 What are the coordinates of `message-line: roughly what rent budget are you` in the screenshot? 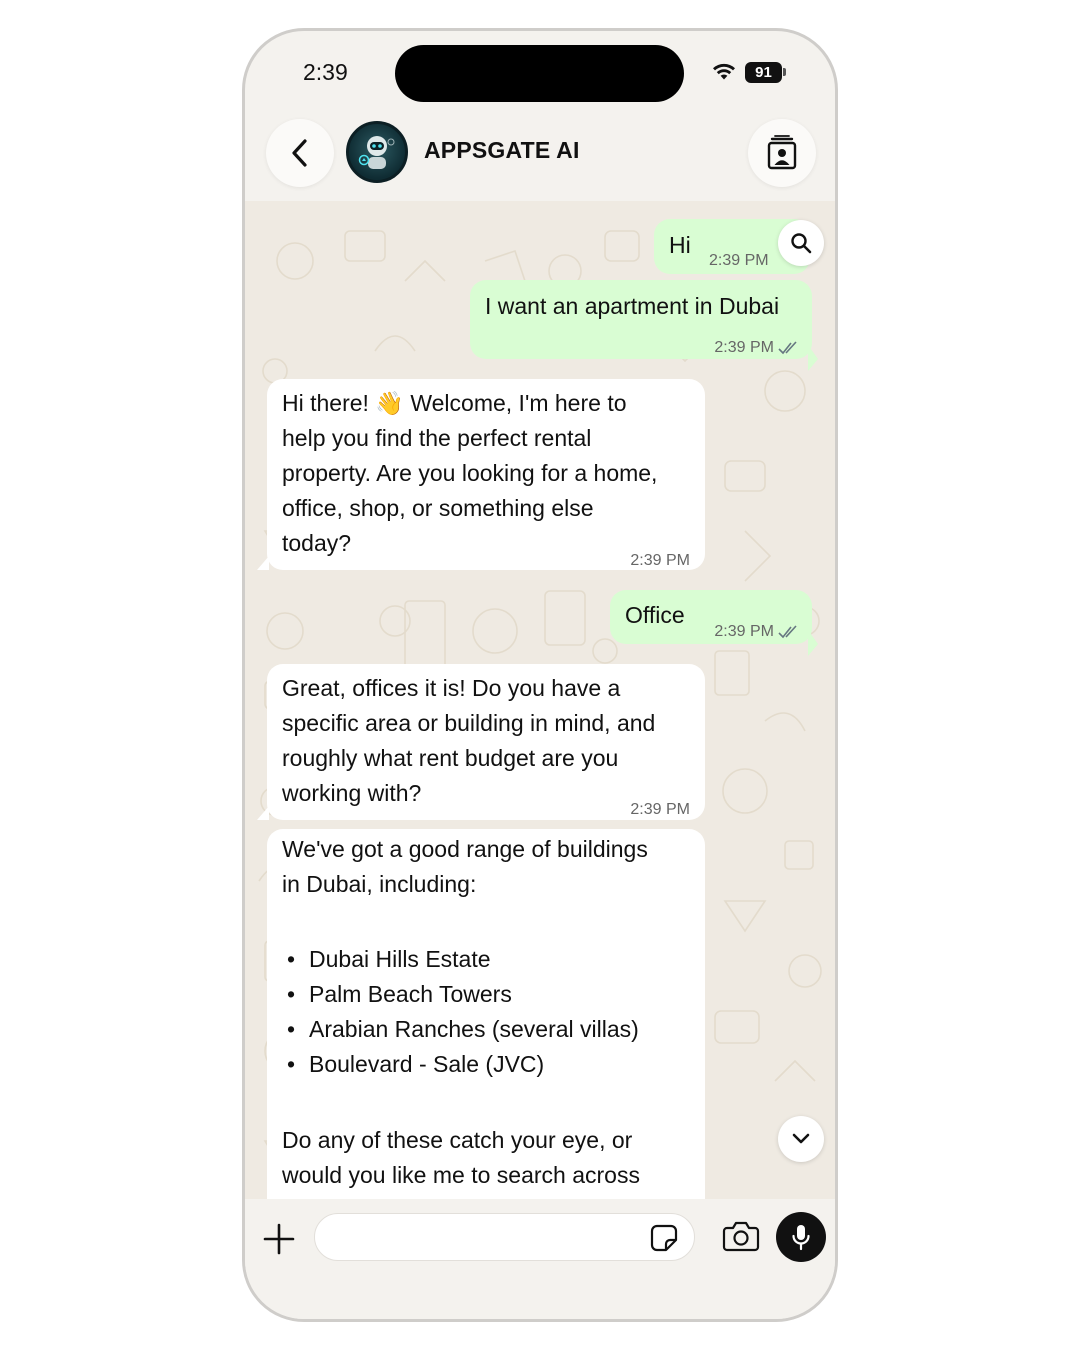 It's located at (450, 758).